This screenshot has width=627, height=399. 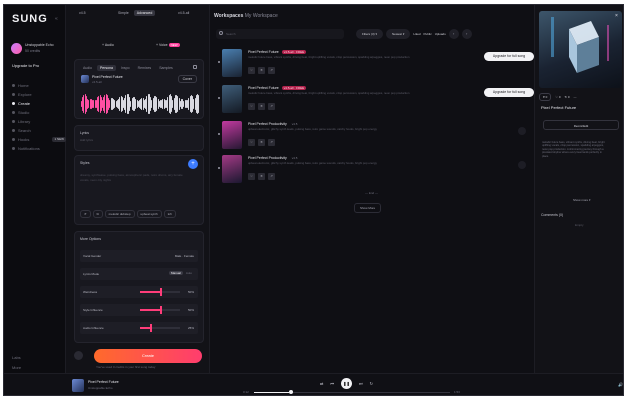 What do you see at coordinates (261, 16) in the screenshot?
I see `breadcrumb-current: My Workspace` at bounding box center [261, 16].